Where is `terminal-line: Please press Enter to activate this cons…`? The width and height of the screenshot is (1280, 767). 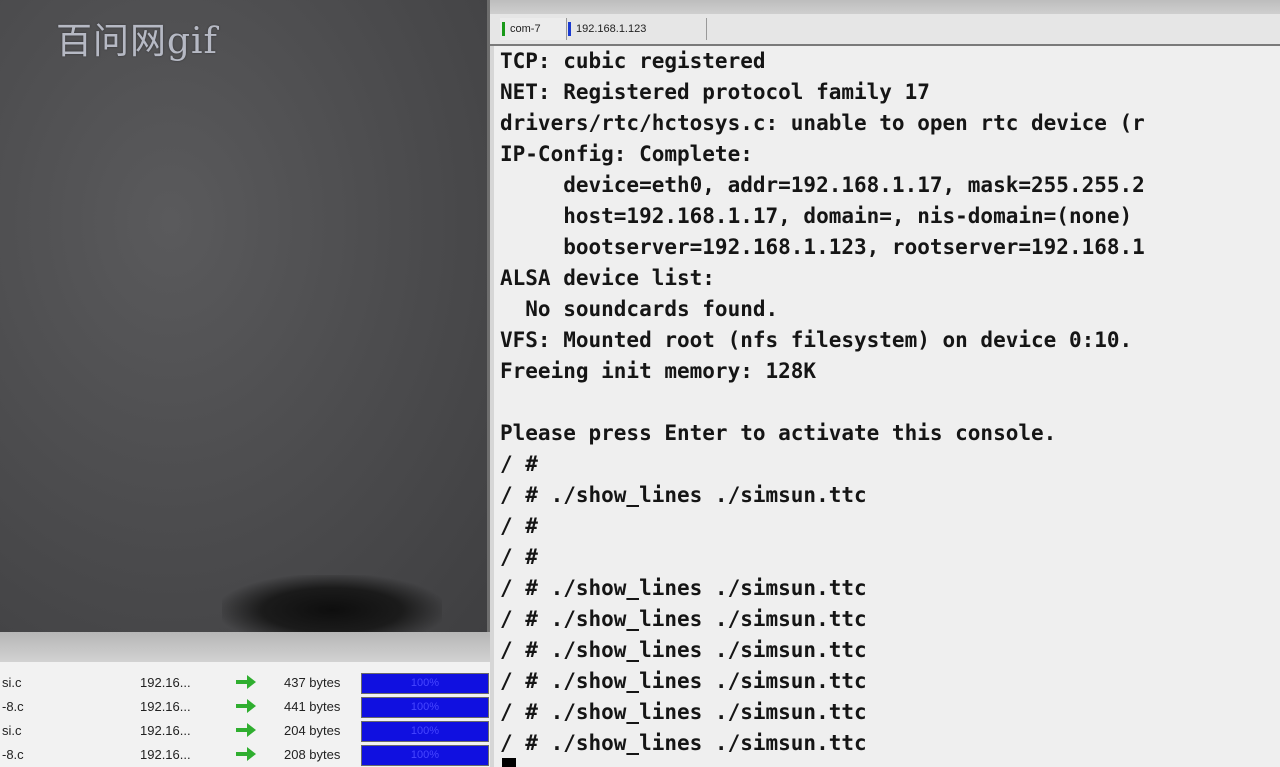 terminal-line: Please press Enter to activate this cons… is located at coordinates (778, 433).